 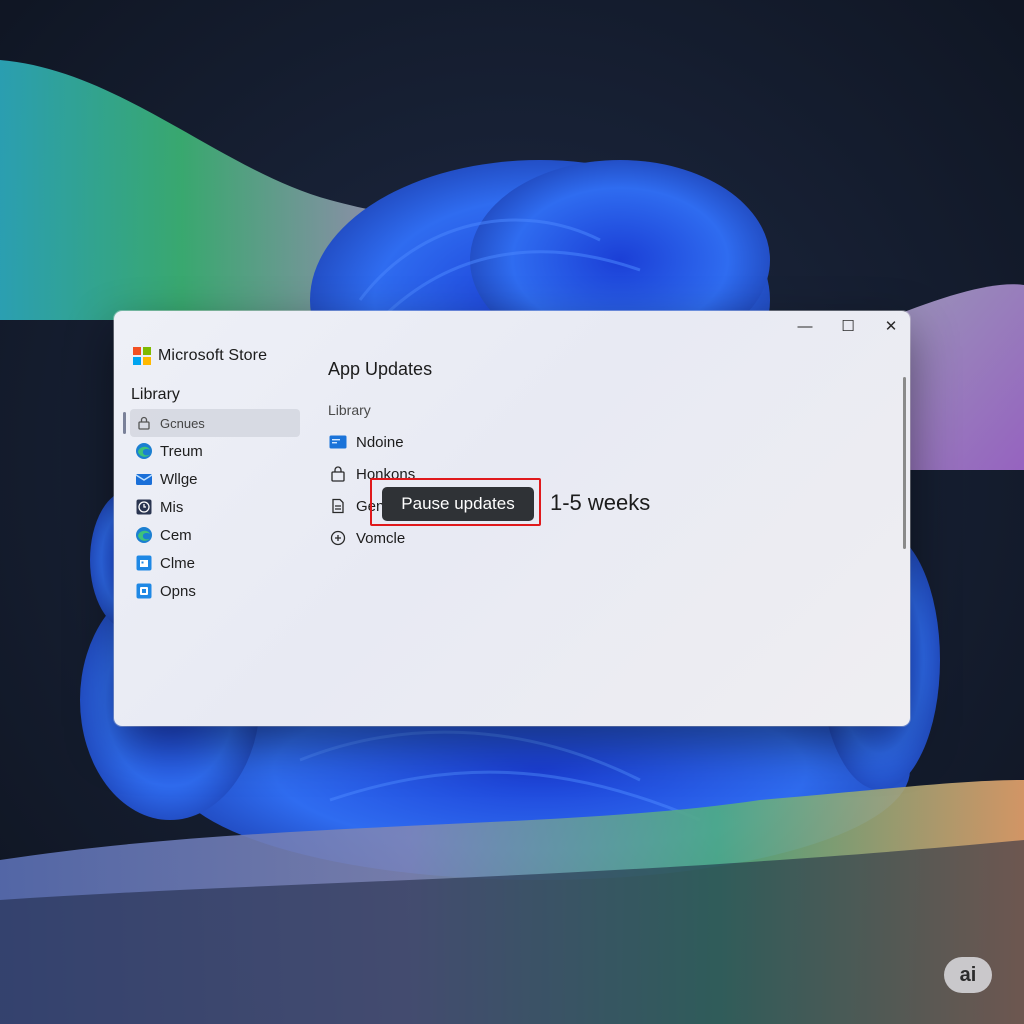 What do you see at coordinates (215, 479) in the screenshot?
I see `sidebar-item-2: Wllge` at bounding box center [215, 479].